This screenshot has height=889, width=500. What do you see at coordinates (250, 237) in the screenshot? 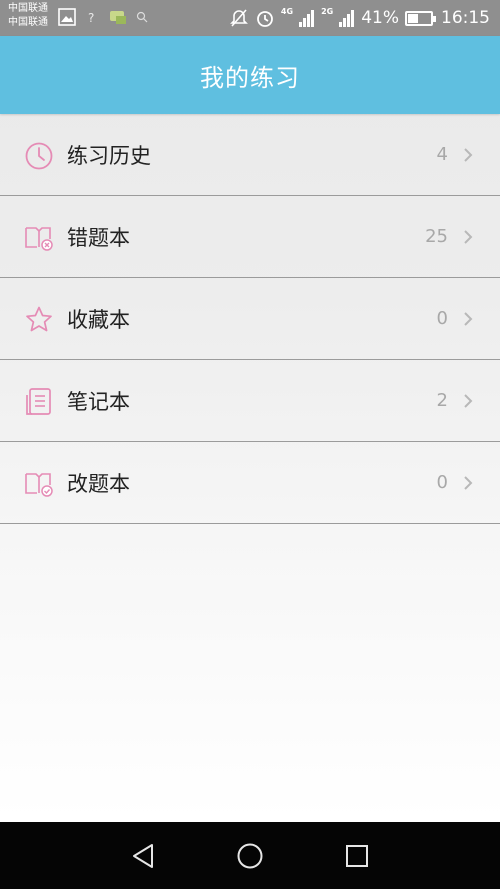
I see `list-item-wrong-book: 错题本 25` at bounding box center [250, 237].